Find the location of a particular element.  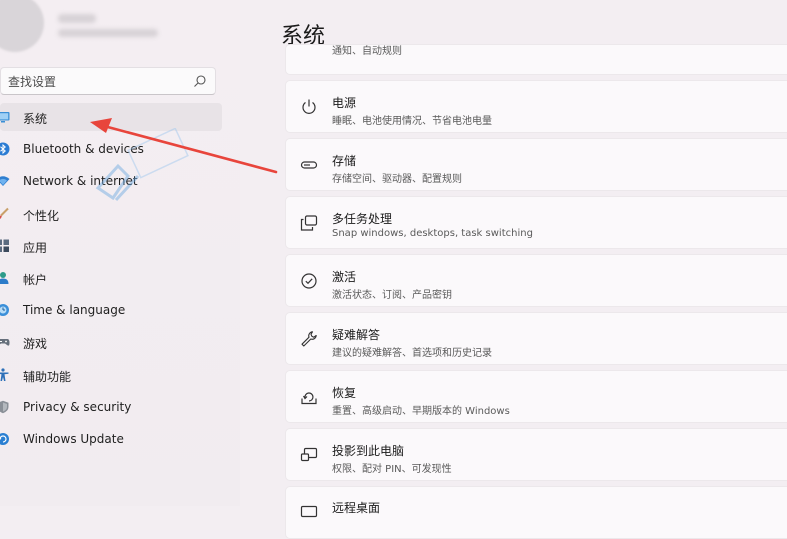

sidebar-item-label: 辅助功能 is located at coordinates (47, 376).